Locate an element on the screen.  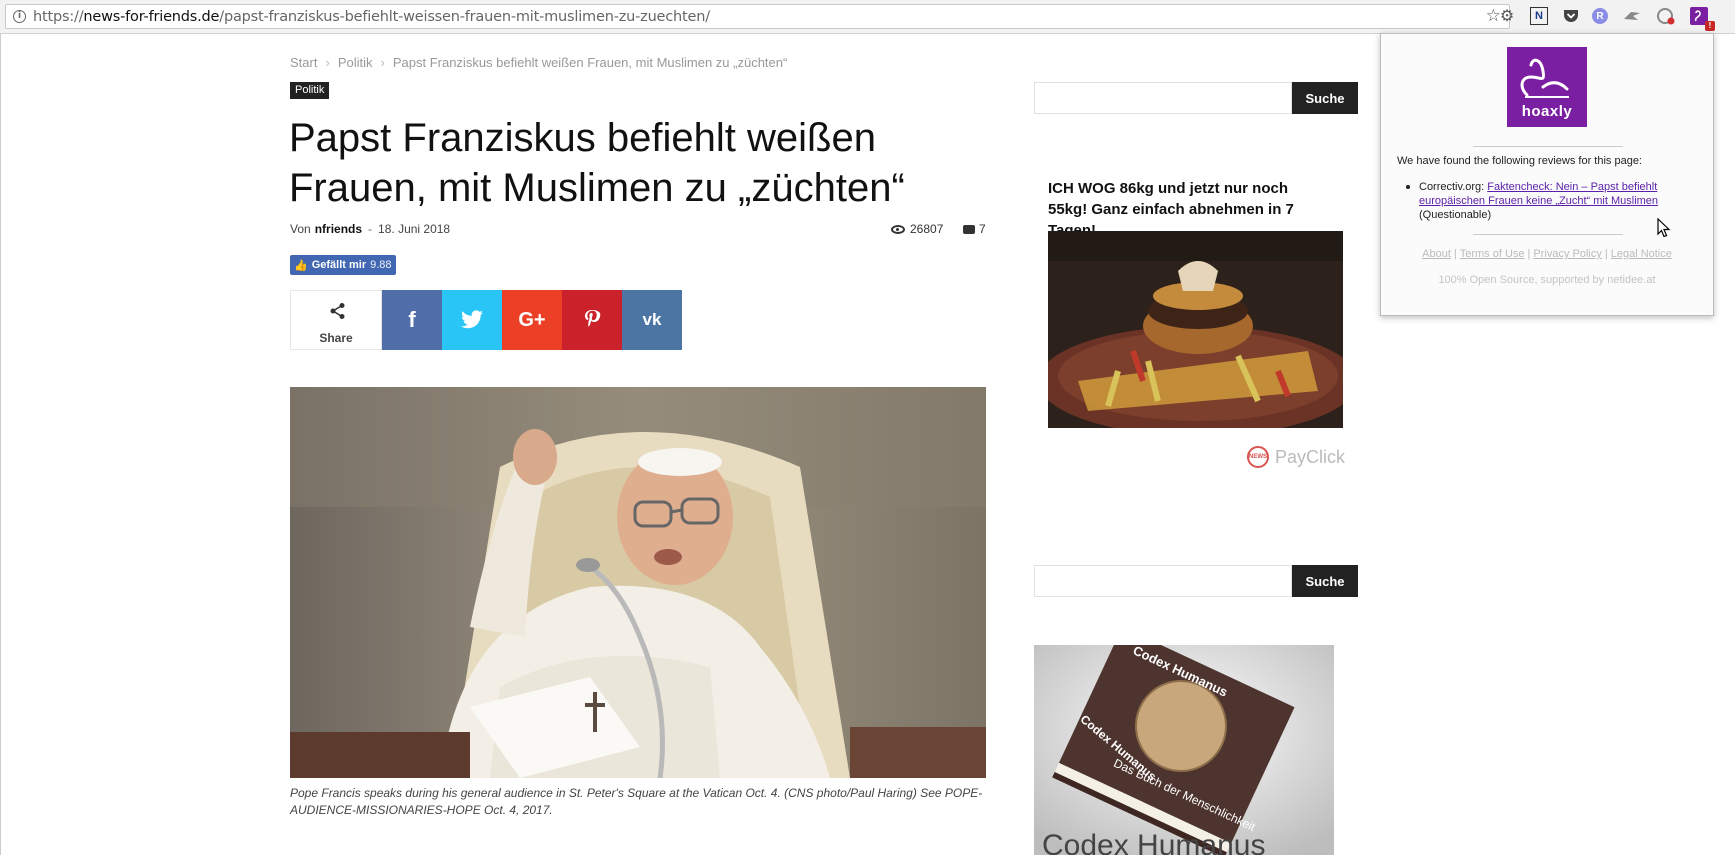
googleplus-share-button: G+ is located at coordinates (532, 320).